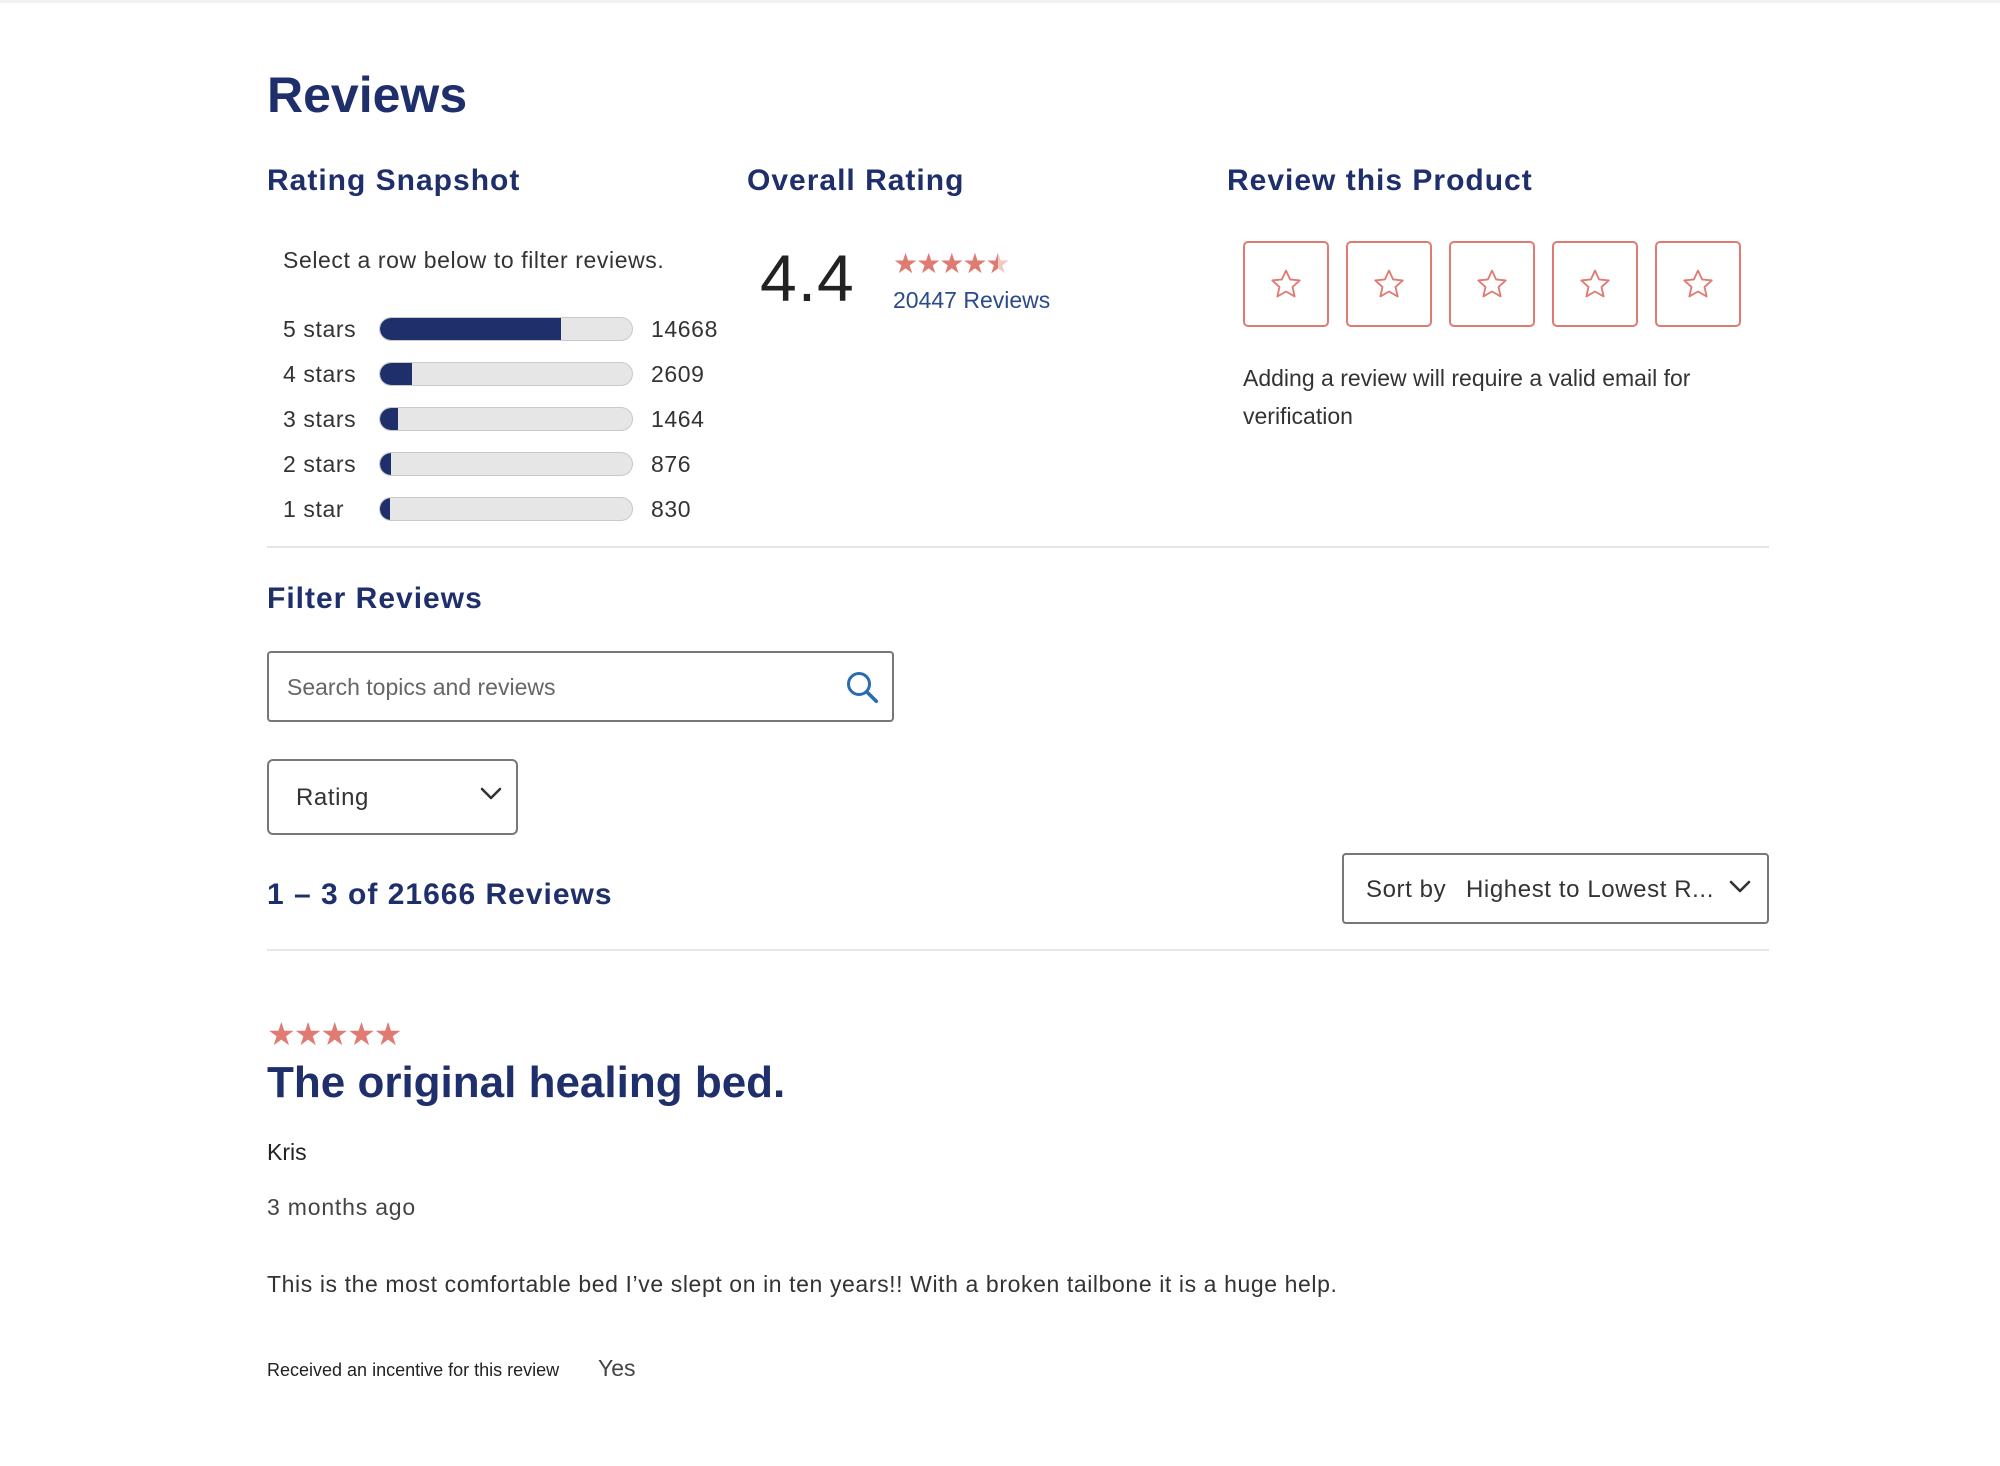 The image size is (2000, 1466). Describe the element at coordinates (394, 180) in the screenshot. I see `rating-snapshot-heading: Rating Snapshot` at that location.